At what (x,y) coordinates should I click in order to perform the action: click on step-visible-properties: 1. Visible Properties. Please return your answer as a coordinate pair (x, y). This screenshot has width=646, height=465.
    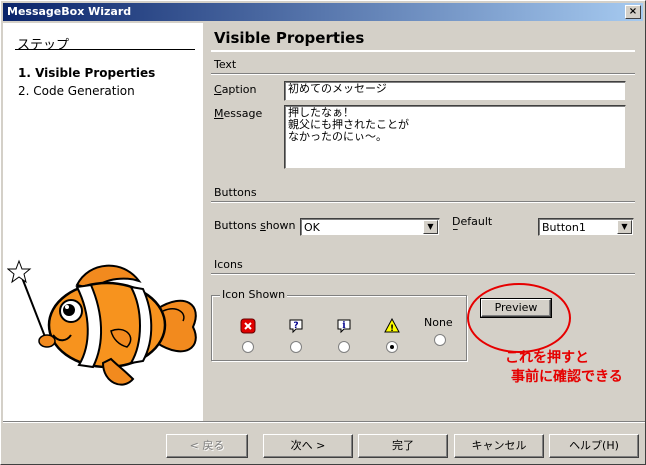
    Looking at the image, I should click on (86, 73).